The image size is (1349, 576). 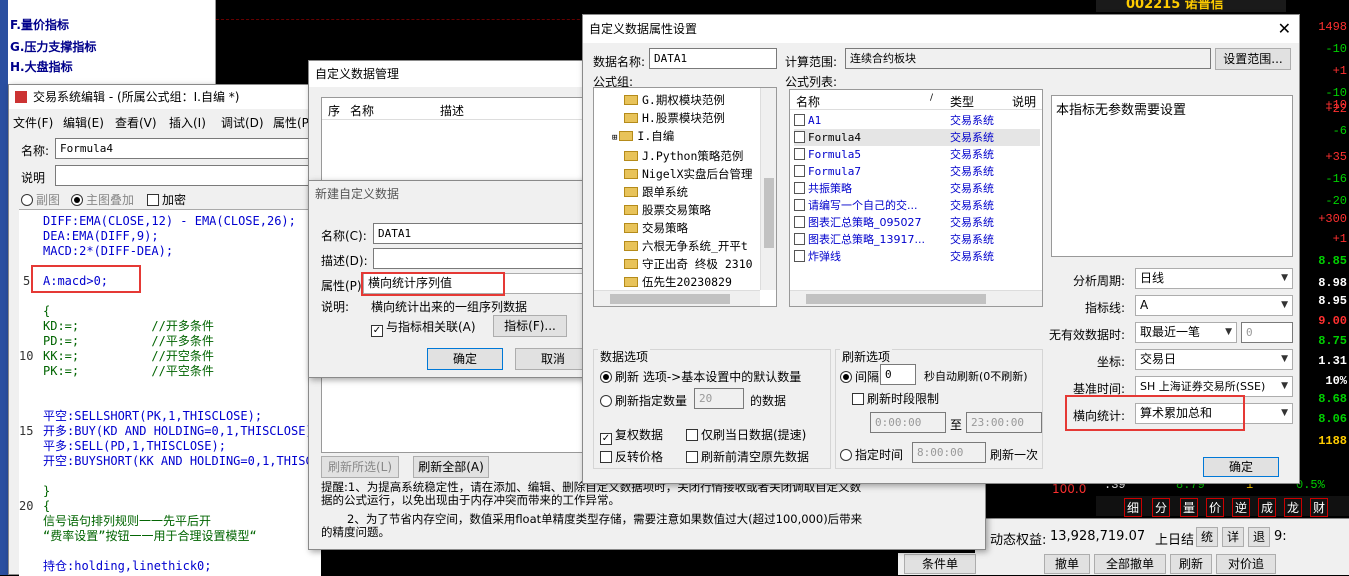 What do you see at coordinates (859, 376) in the screenshot?
I see `interval-radio: 间隔` at bounding box center [859, 376].